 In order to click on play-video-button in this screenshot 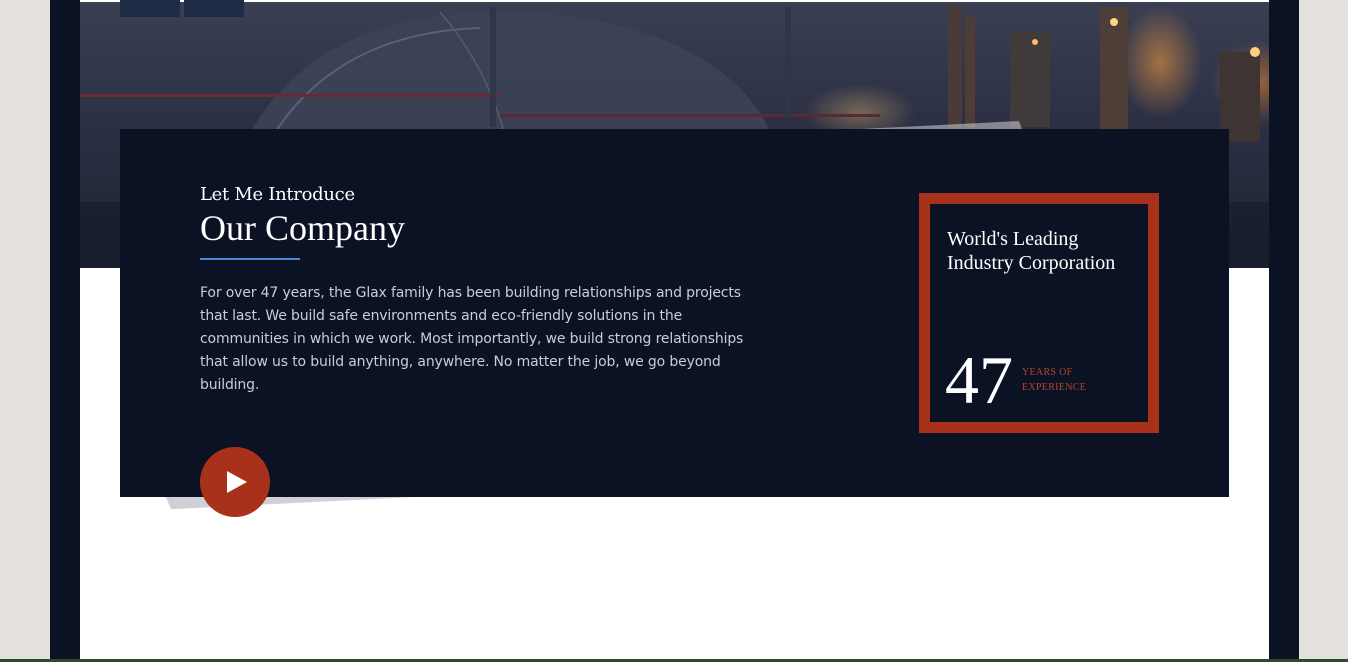, I will do `click(235, 482)`.